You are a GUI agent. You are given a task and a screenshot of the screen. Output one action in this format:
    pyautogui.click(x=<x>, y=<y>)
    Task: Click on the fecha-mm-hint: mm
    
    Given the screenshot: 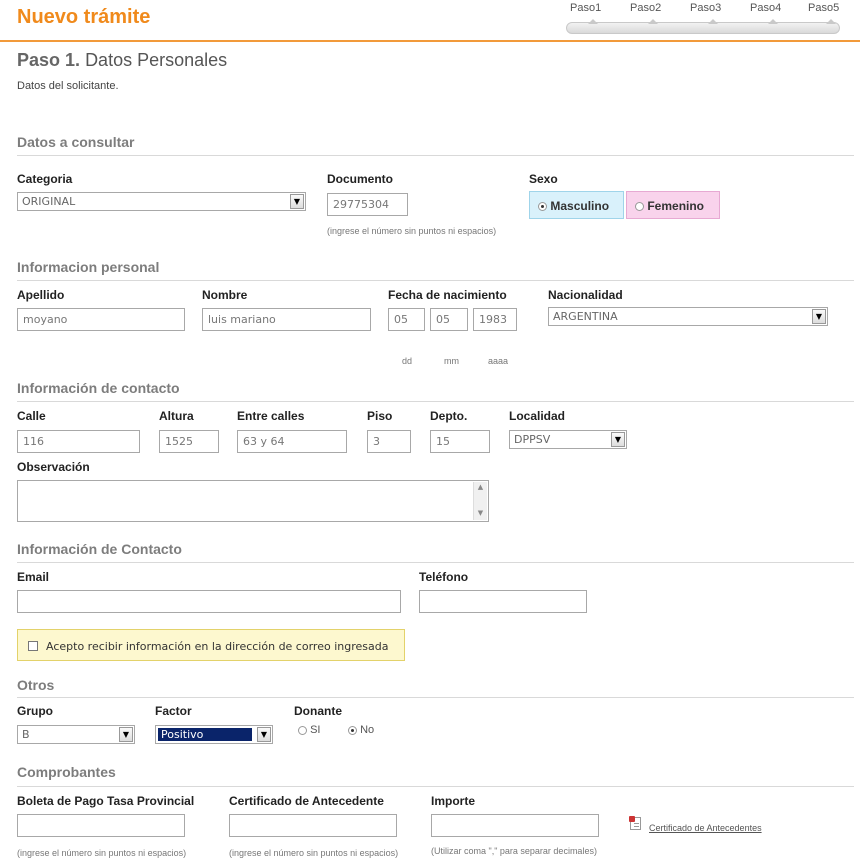 What is the action you would take?
    pyautogui.click(x=451, y=361)
    